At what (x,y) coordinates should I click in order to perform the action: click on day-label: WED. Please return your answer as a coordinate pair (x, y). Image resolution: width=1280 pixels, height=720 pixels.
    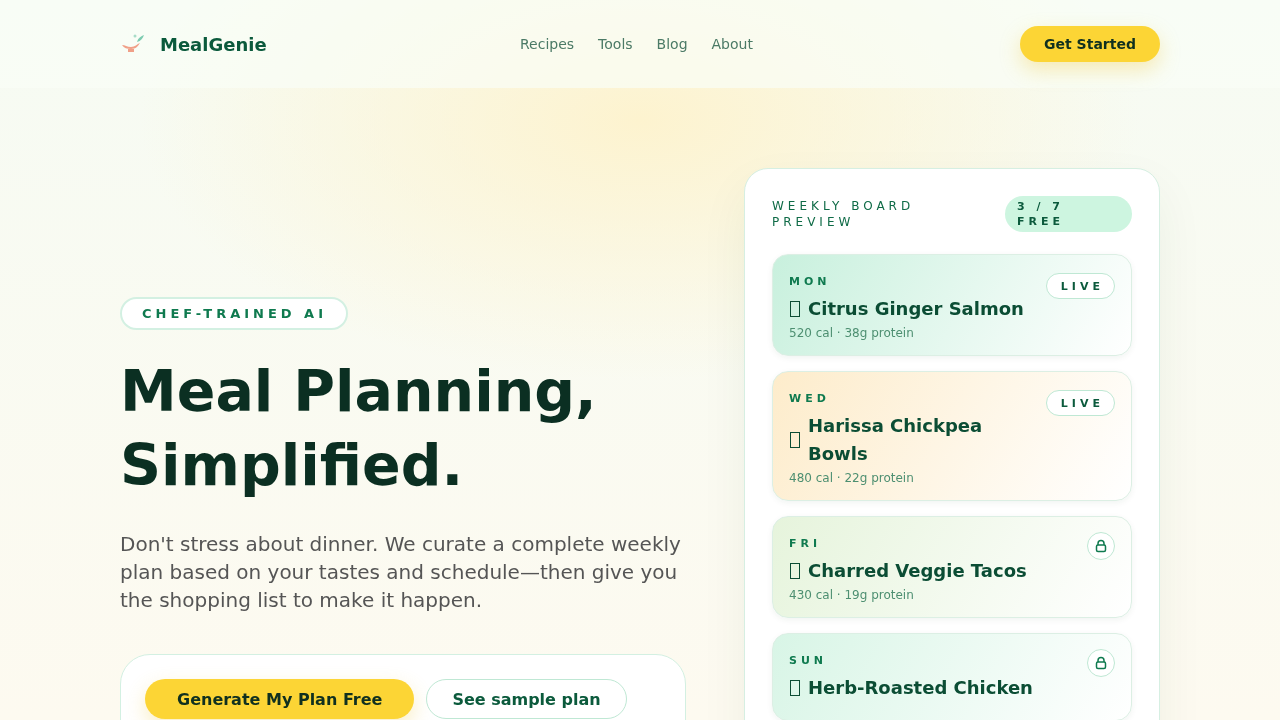
    Looking at the image, I should click on (809, 398).